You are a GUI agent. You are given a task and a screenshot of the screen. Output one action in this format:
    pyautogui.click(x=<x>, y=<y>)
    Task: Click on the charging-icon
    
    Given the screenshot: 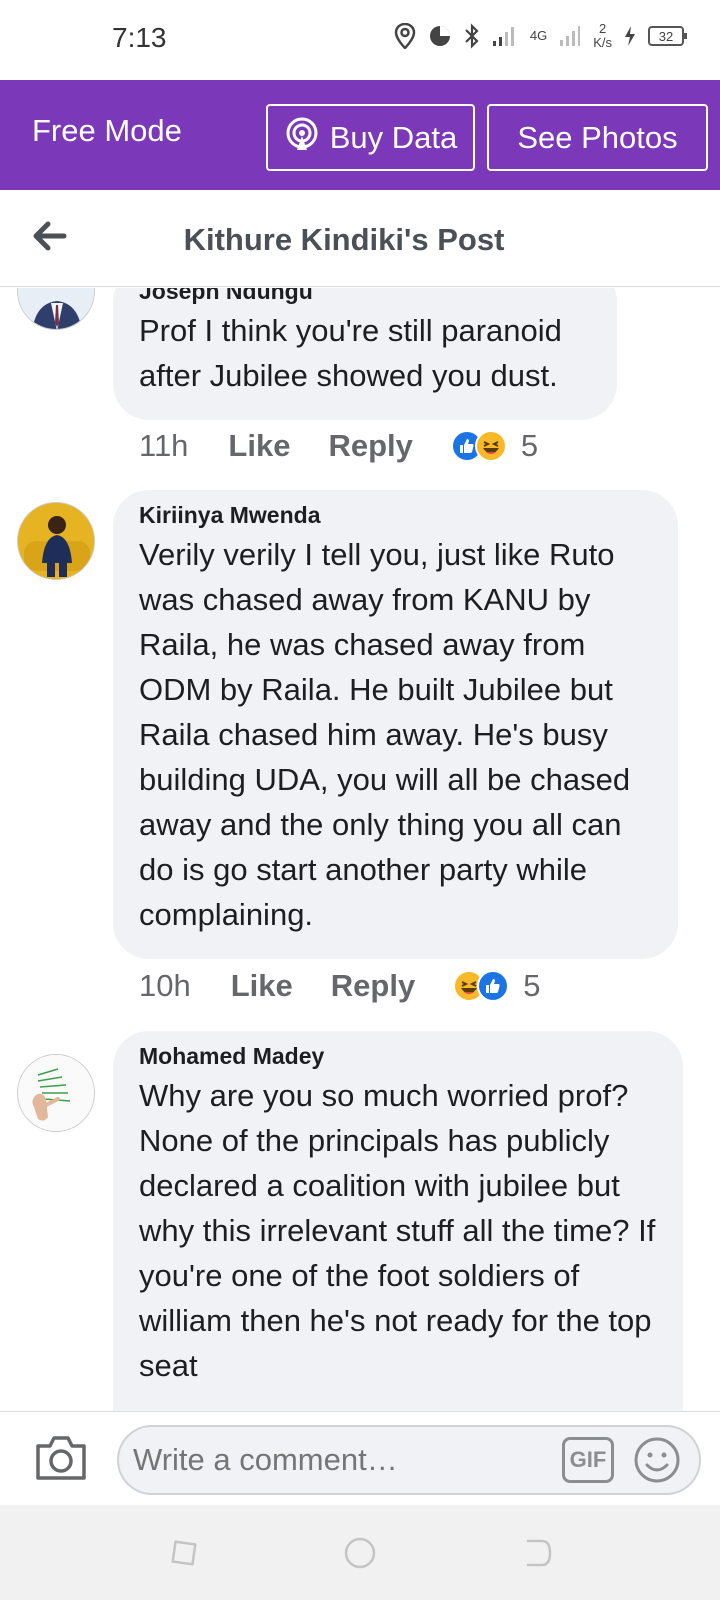 What is the action you would take?
    pyautogui.click(x=630, y=36)
    